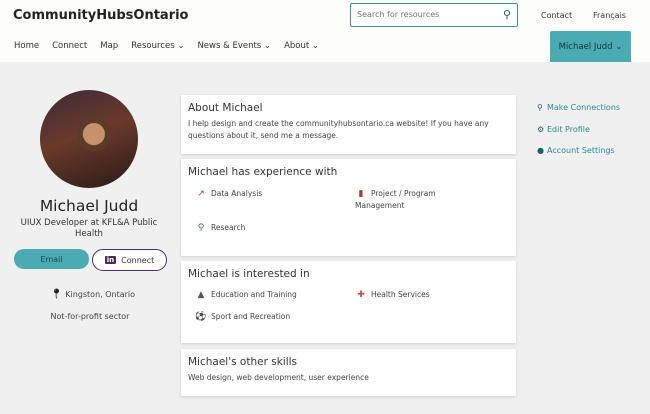 This screenshot has width=650, height=414. Describe the element at coordinates (392, 295) in the screenshot. I see `interest-item: ✚ Health Services` at that location.